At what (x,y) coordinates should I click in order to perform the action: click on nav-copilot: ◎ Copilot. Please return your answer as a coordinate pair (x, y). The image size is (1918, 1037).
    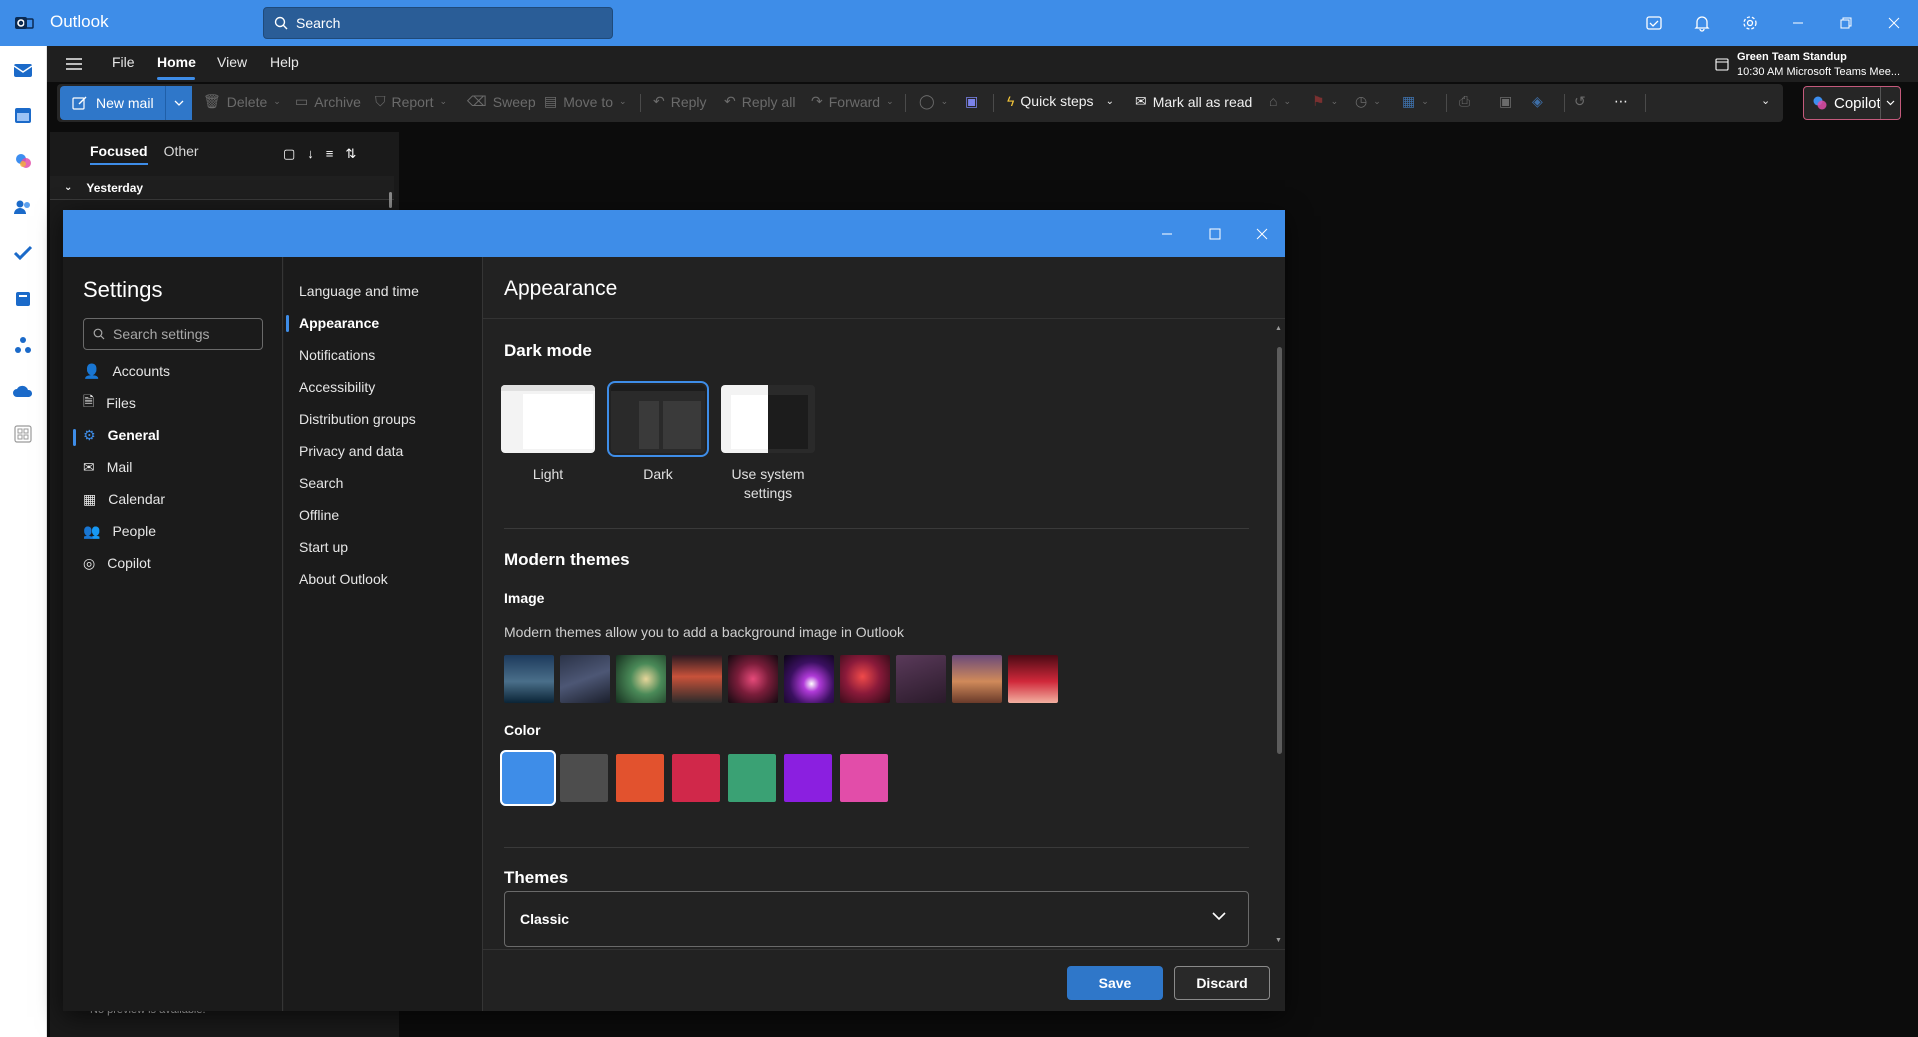
    Looking at the image, I should click on (173, 563).